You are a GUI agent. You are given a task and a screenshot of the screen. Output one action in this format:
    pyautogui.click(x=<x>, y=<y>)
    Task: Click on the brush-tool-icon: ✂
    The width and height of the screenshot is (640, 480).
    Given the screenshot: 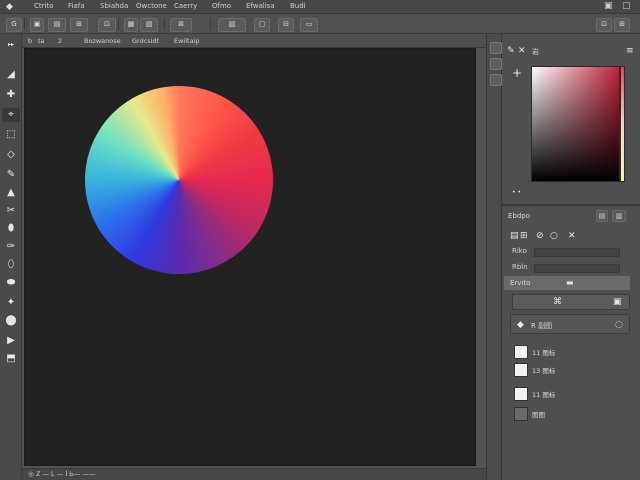 What is the action you would take?
    pyautogui.click(x=11, y=211)
    